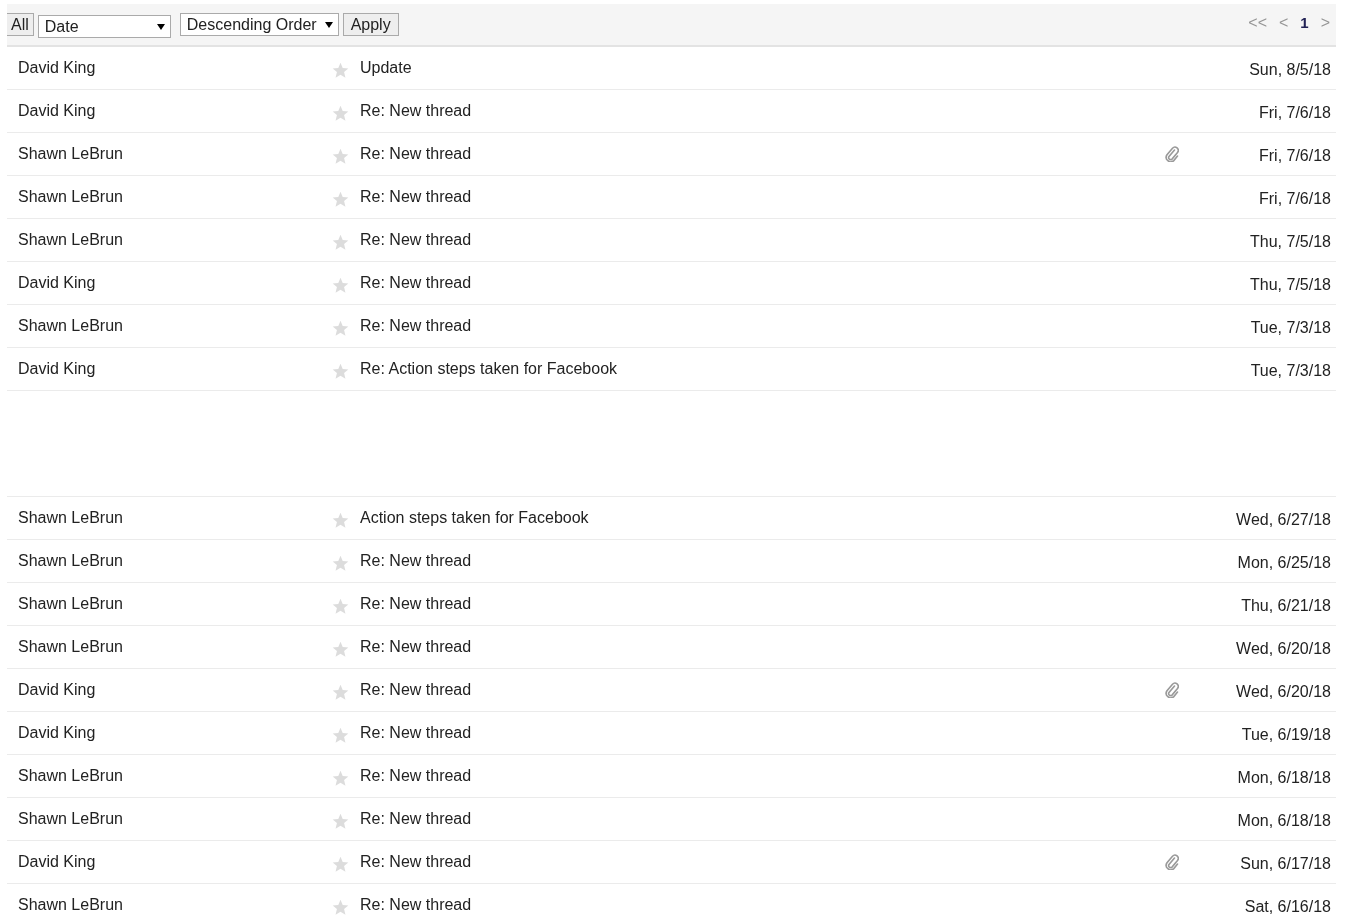  I want to click on email-row: David King Re: New thread Thu, 7/5/18, so click(671, 283).